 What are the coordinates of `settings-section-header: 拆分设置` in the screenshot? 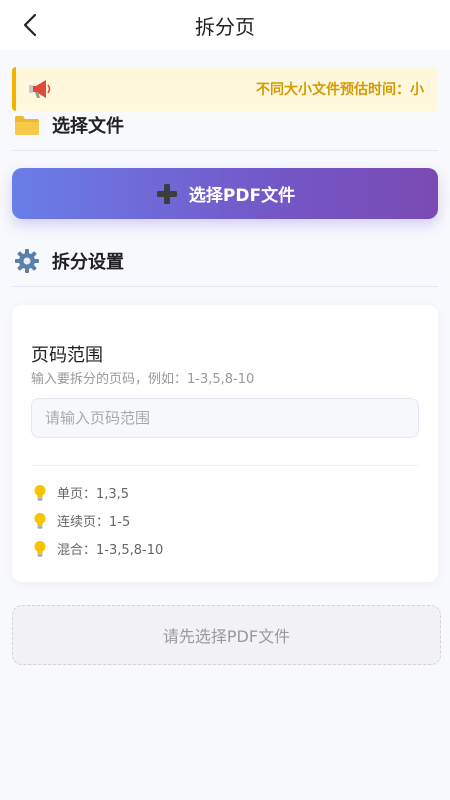 It's located at (225, 261).